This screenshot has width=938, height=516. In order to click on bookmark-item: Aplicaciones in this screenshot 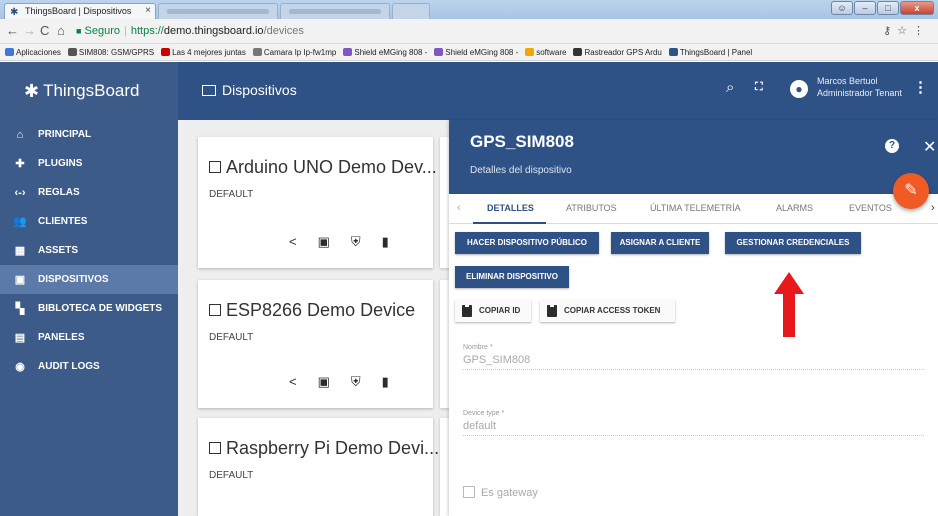, I will do `click(33, 52)`.